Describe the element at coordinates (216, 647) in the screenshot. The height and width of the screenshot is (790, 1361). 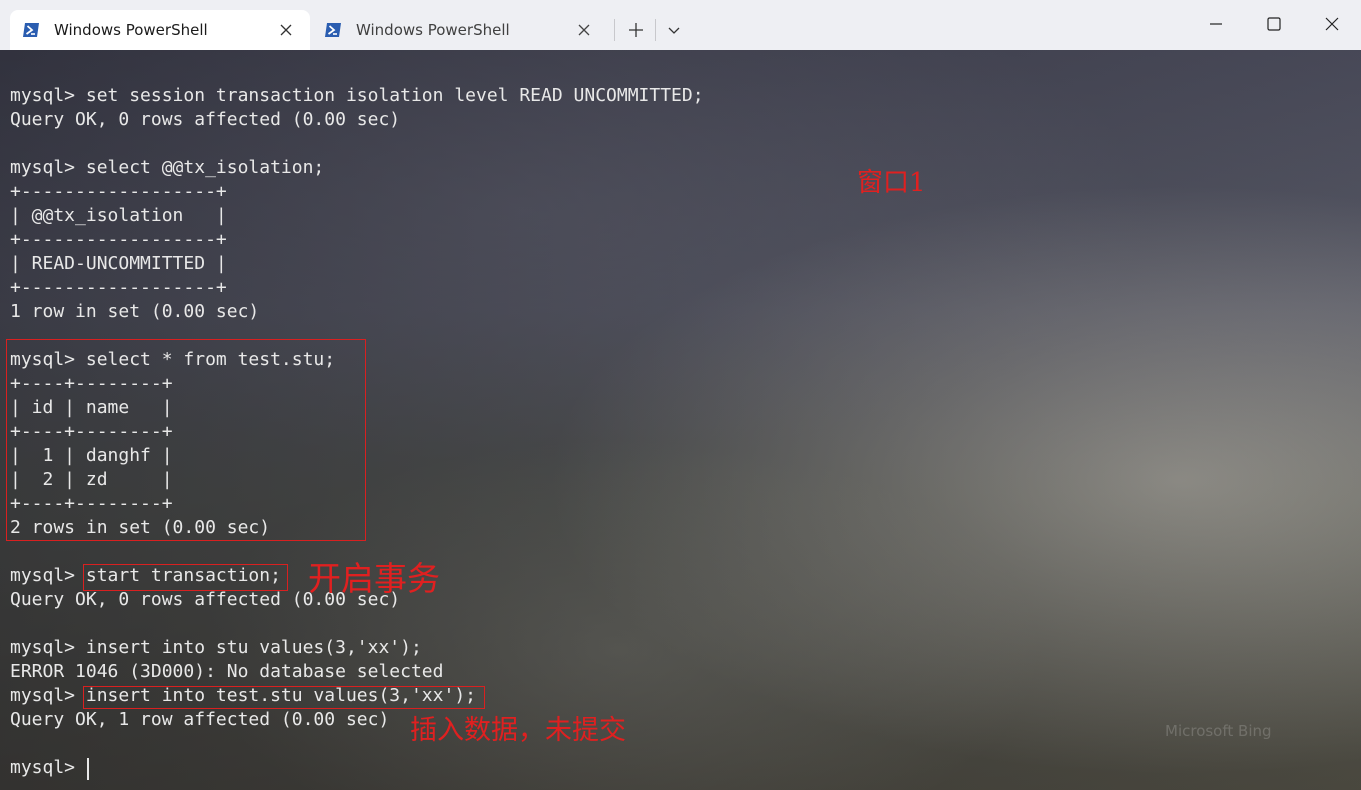
I see `terminal-line: mysql> insert into stu values(3,'xx');` at that location.